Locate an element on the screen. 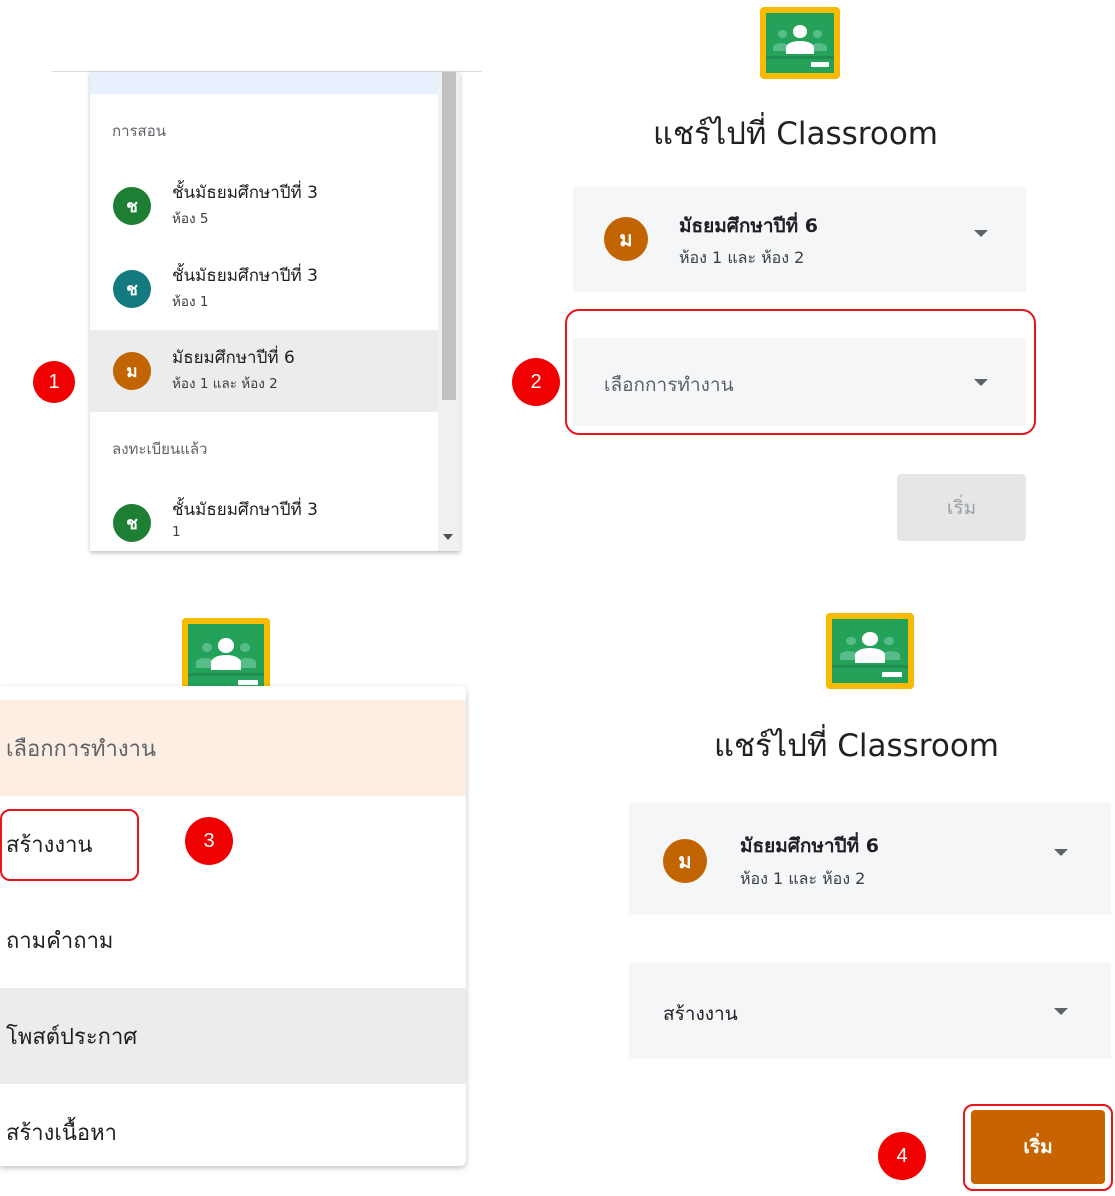 This screenshot has height=1196, width=1115. menu-item-create-material: สร้างเนื้อหา is located at coordinates (233, 1132).